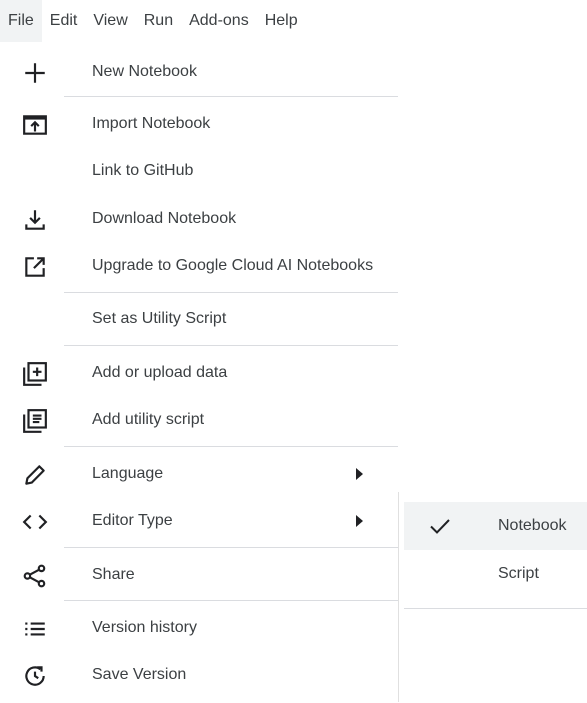 The width and height of the screenshot is (587, 703). Describe the element at coordinates (144, 627) in the screenshot. I see `menu-item-label: Version history` at that location.